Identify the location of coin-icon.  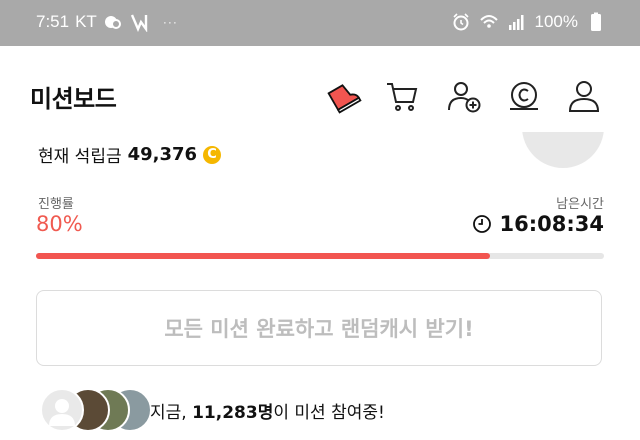
(524, 96).